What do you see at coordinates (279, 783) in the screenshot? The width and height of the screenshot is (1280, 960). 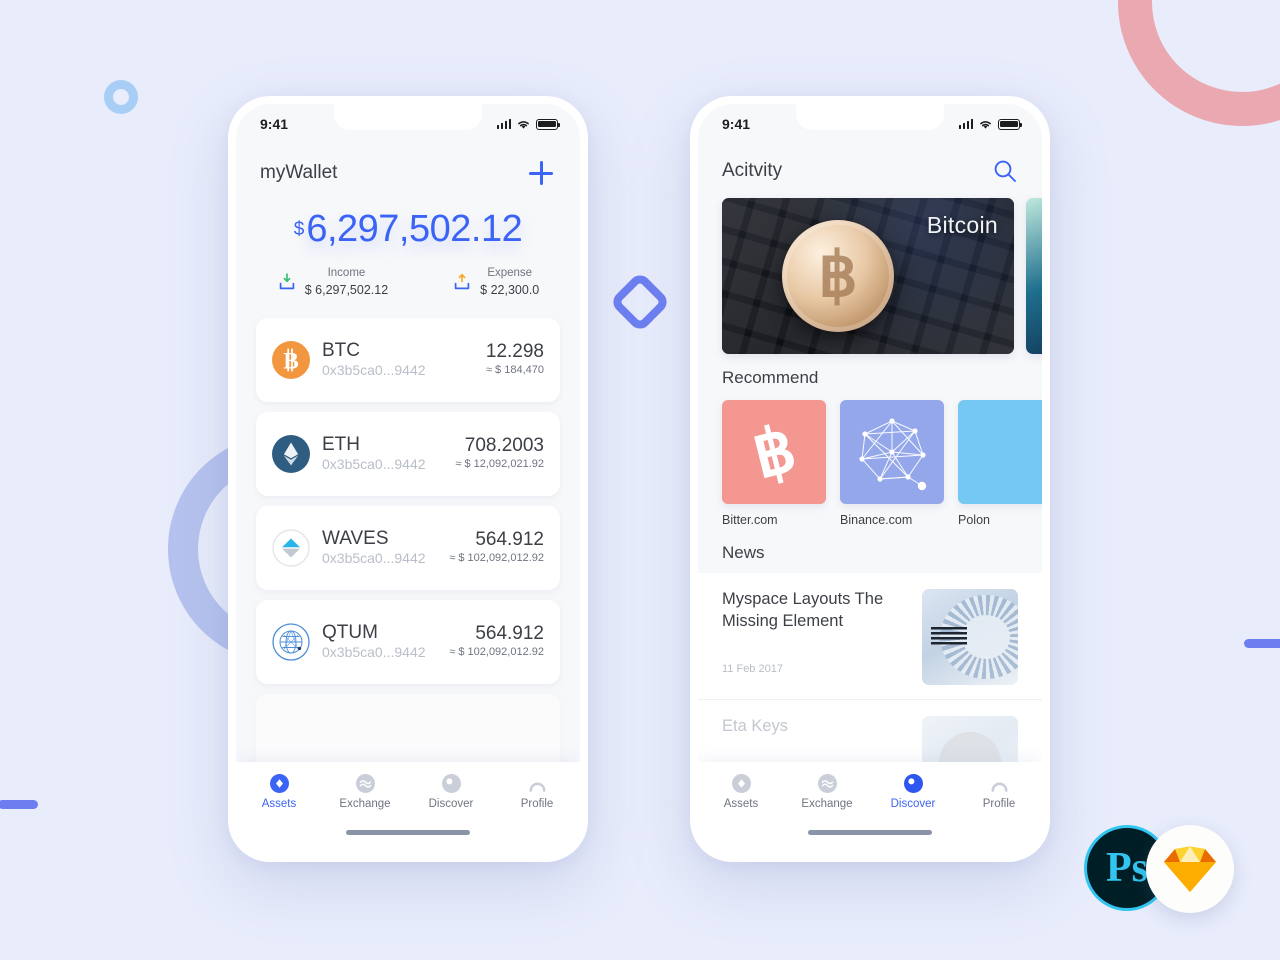 I see `diamond-icon` at bounding box center [279, 783].